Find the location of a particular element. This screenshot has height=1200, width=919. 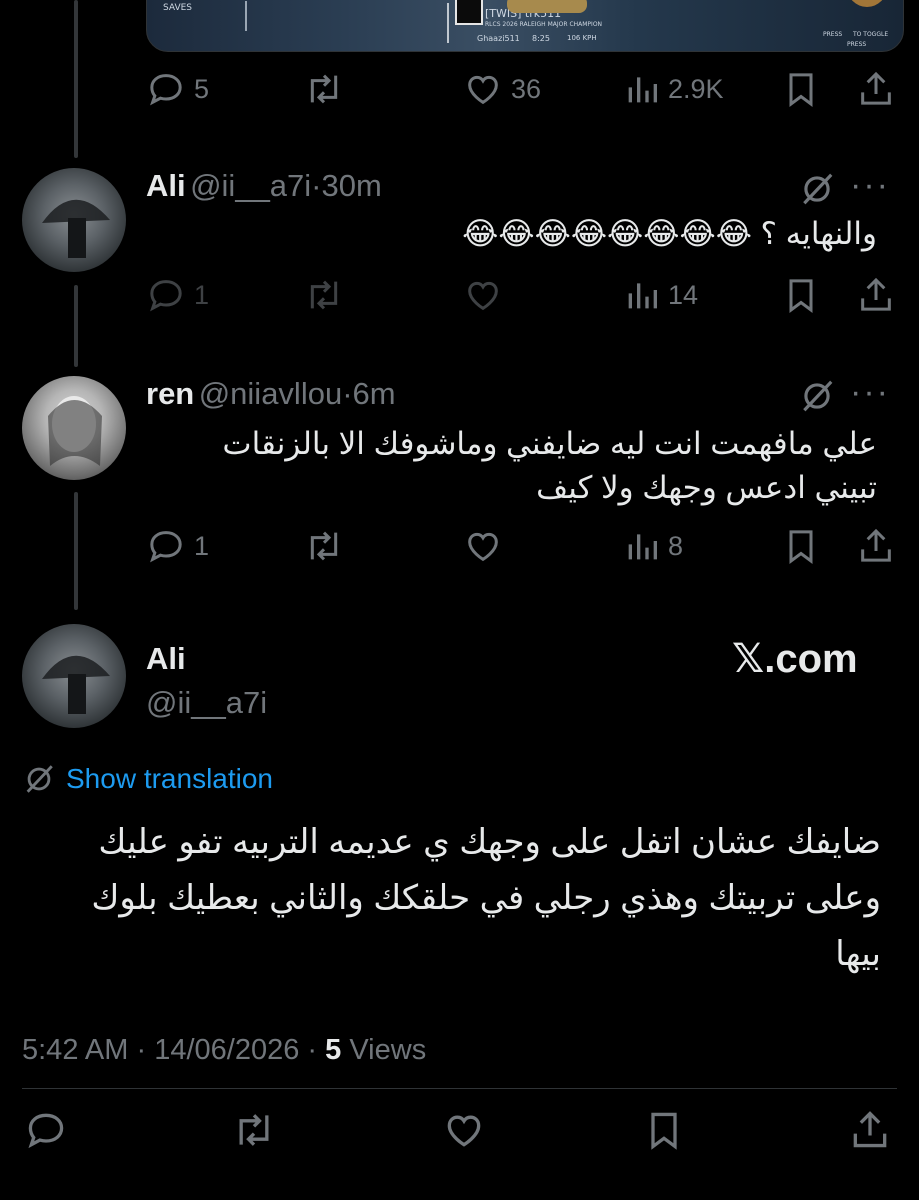

divider is located at coordinates (459, 1088).